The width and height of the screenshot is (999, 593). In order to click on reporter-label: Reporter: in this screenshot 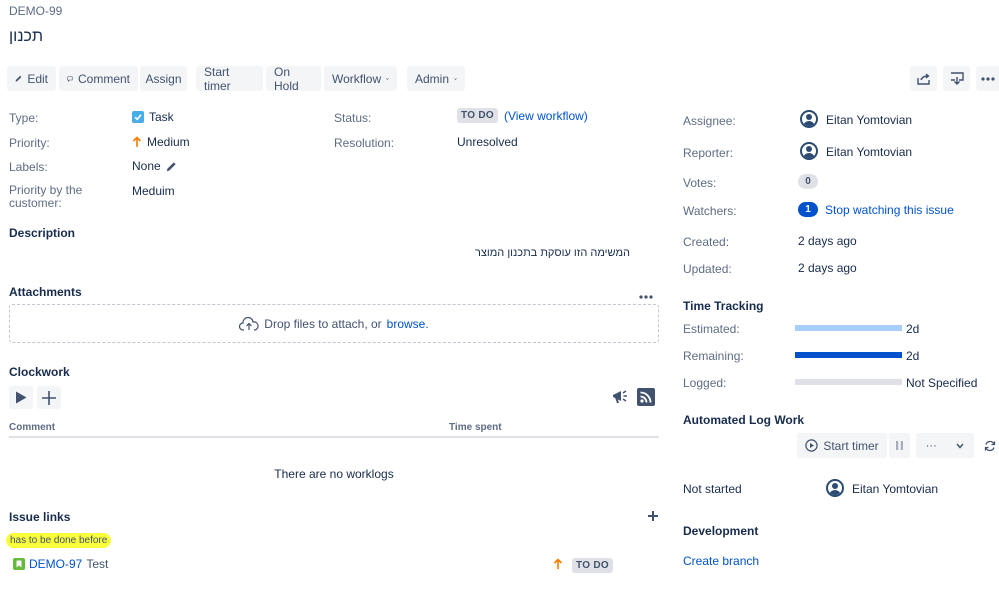, I will do `click(708, 153)`.